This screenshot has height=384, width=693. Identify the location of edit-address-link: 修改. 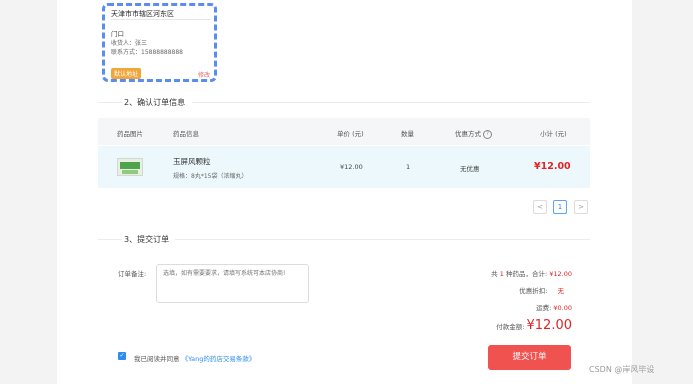
(204, 74).